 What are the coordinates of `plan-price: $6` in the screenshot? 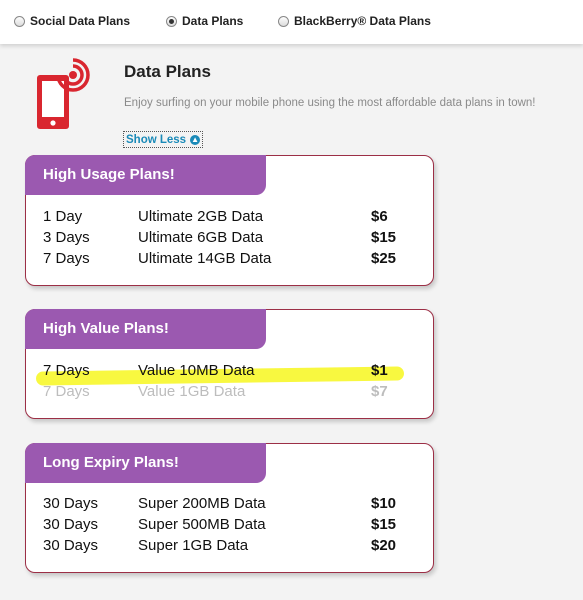 It's located at (379, 216).